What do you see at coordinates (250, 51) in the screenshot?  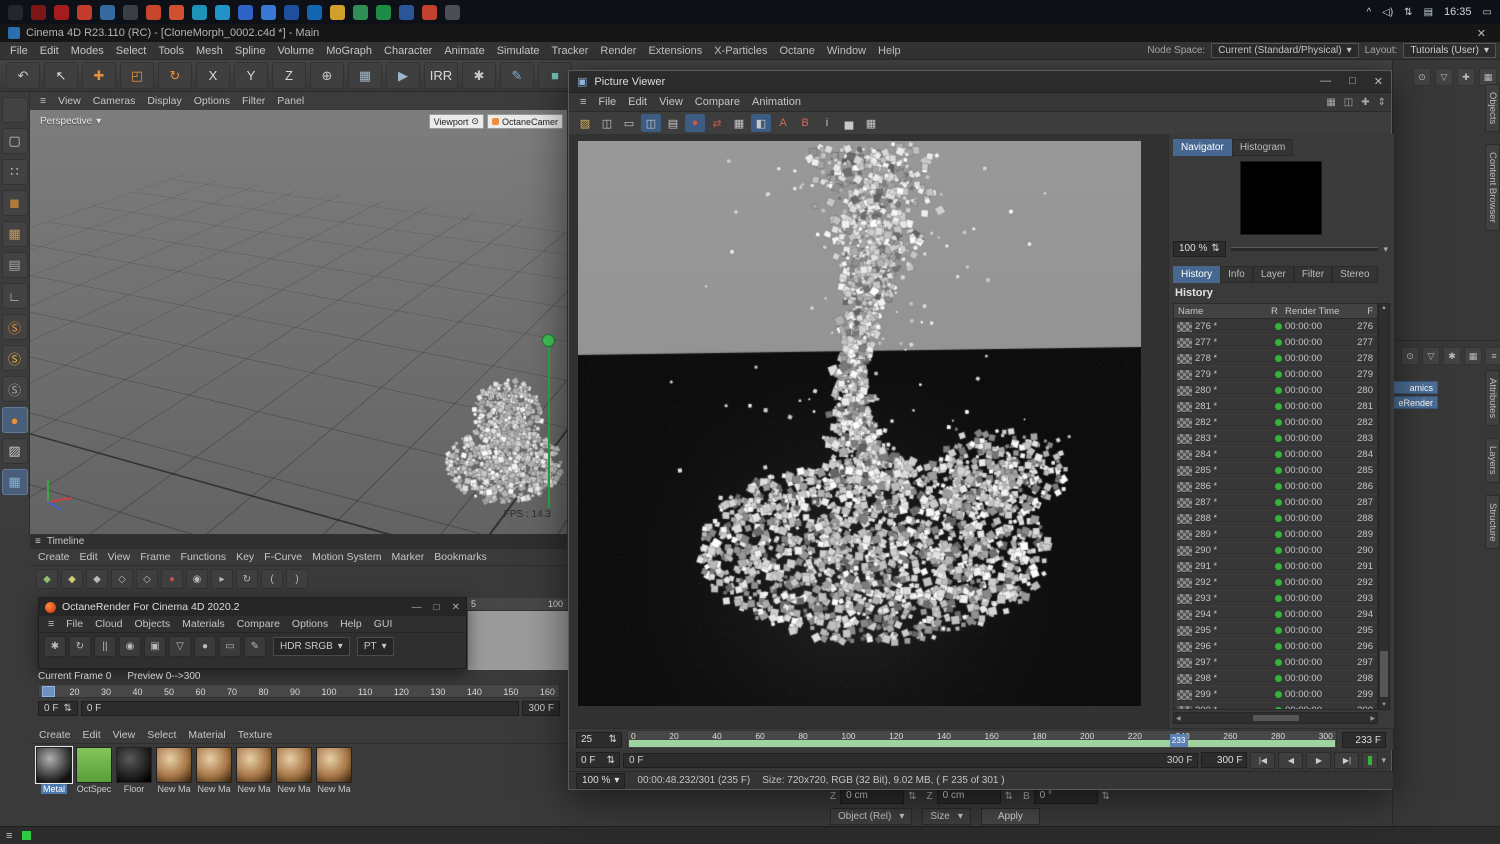 I see `menu-item: Spline` at bounding box center [250, 51].